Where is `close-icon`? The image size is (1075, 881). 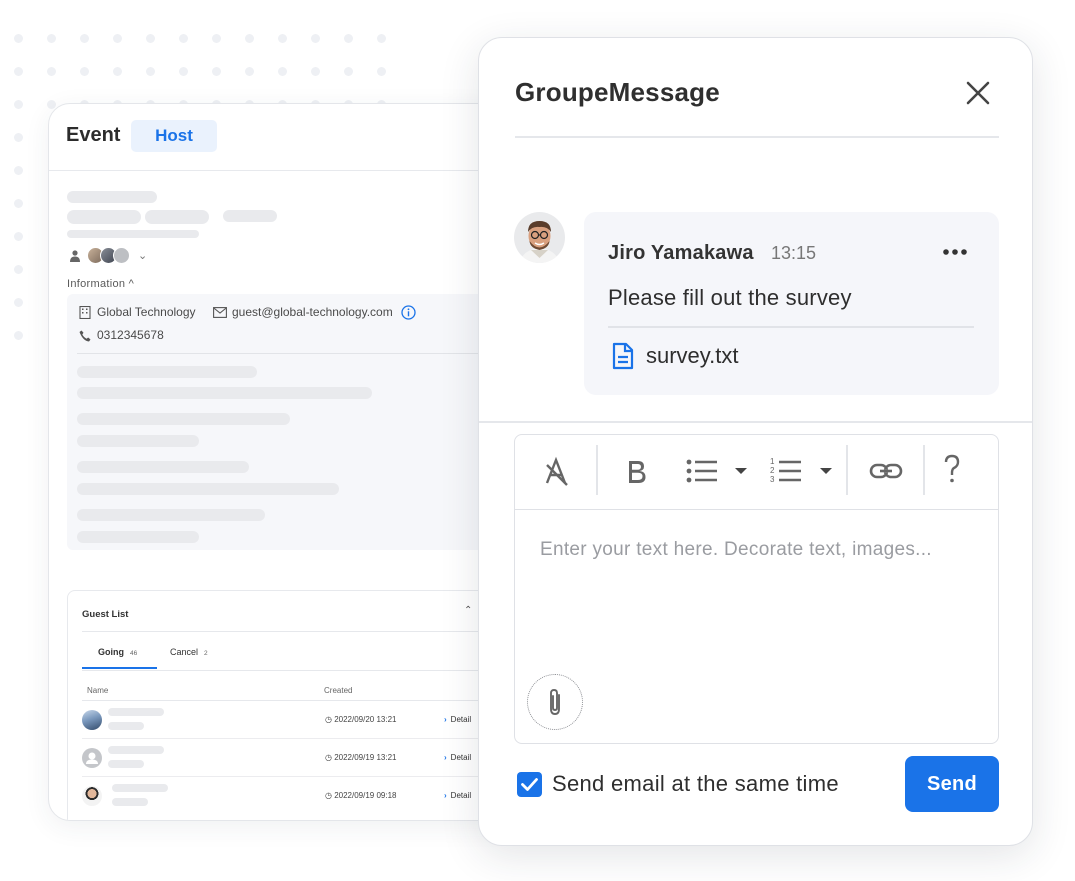
close-icon is located at coordinates (978, 93).